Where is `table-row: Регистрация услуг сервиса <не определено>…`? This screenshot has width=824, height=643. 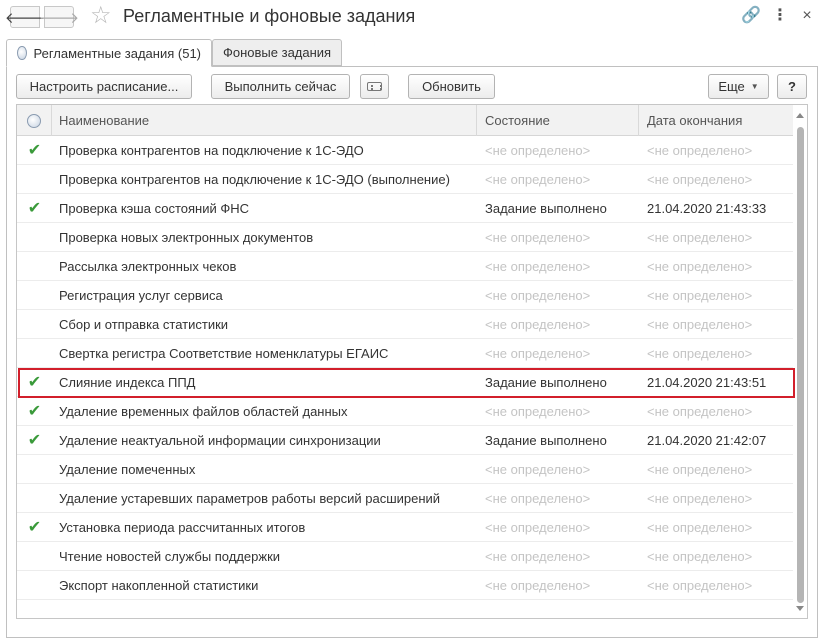 table-row: Регистрация услуг сервиса <не определено>… is located at coordinates (405, 295).